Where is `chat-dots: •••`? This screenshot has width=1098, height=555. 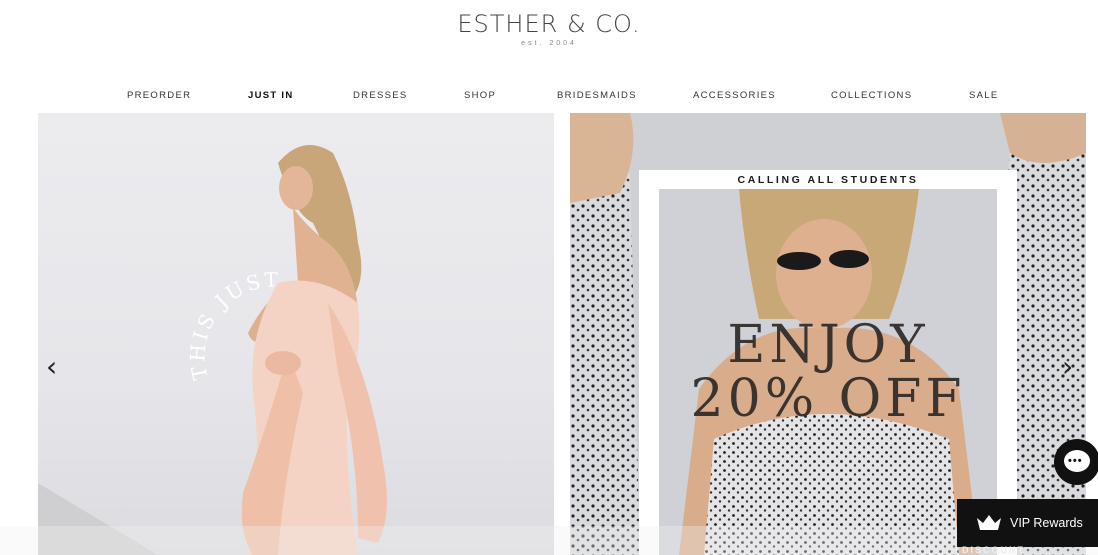
chat-dots: ••• is located at coordinates (1075, 461).